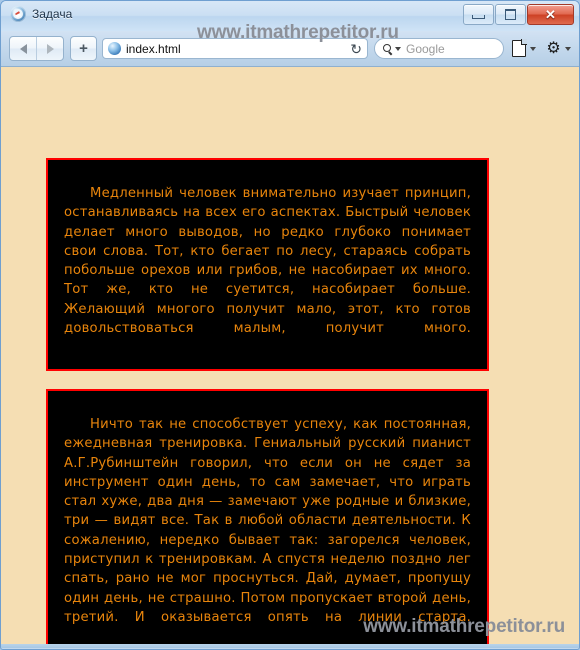  I want to click on back-button, so click(23, 48).